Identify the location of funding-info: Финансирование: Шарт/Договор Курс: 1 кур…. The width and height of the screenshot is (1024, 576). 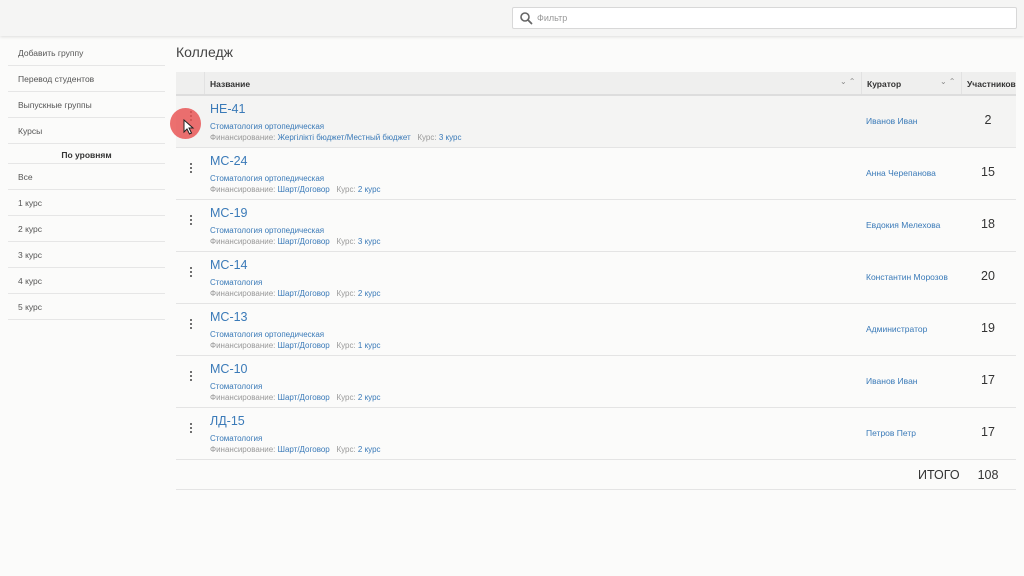
(295, 345).